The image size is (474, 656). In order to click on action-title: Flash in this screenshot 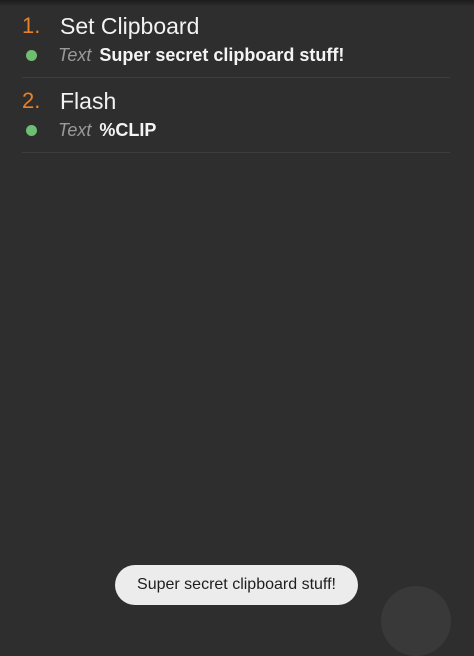, I will do `click(88, 100)`.